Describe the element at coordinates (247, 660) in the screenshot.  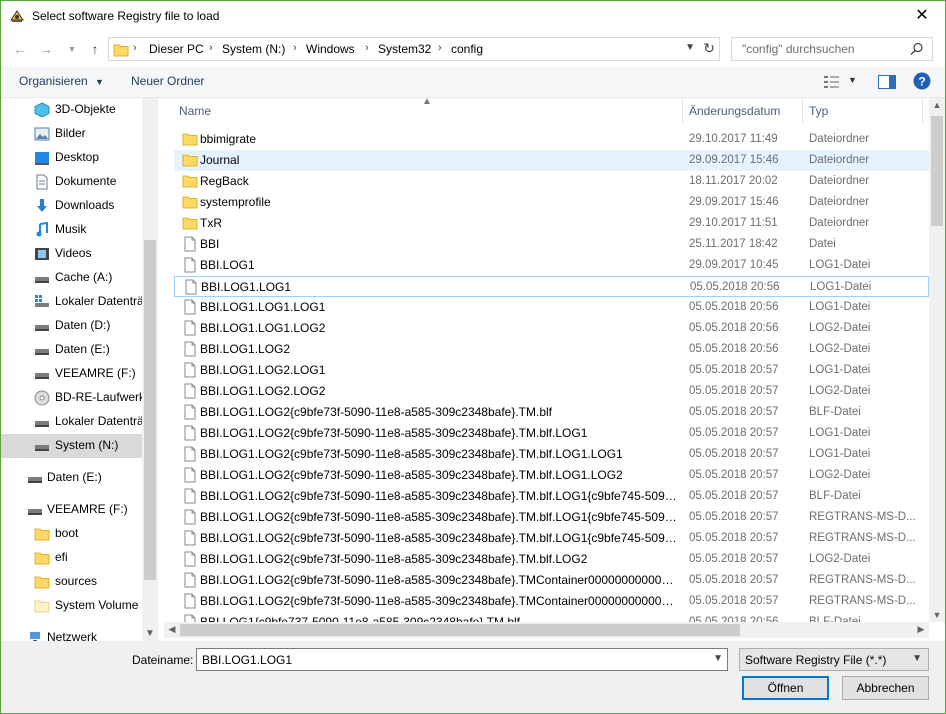
I see `filename-value: BBI.LOG1.LOG1` at that location.